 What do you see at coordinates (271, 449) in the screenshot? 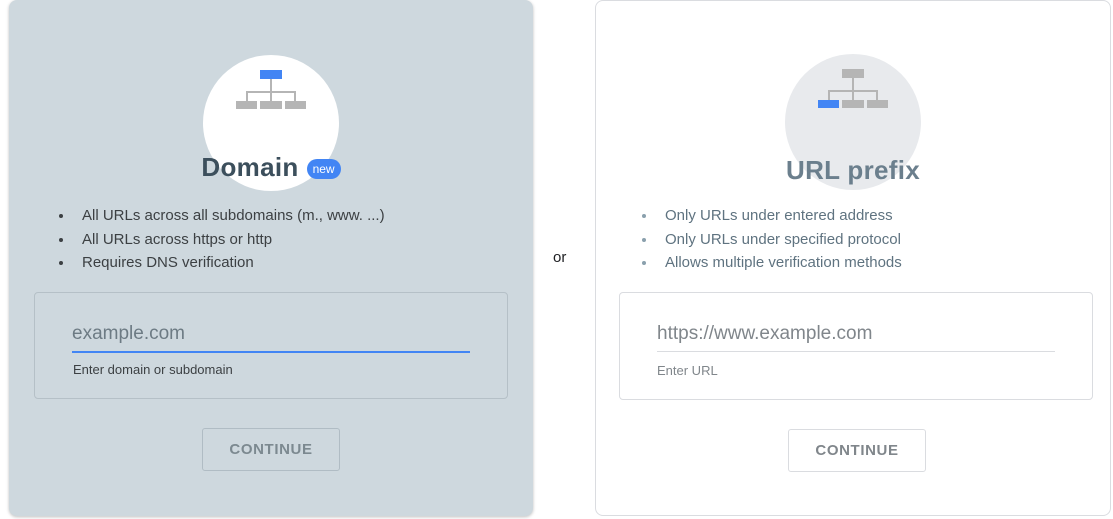
I see `domain-continue-button: CONTINUE` at bounding box center [271, 449].